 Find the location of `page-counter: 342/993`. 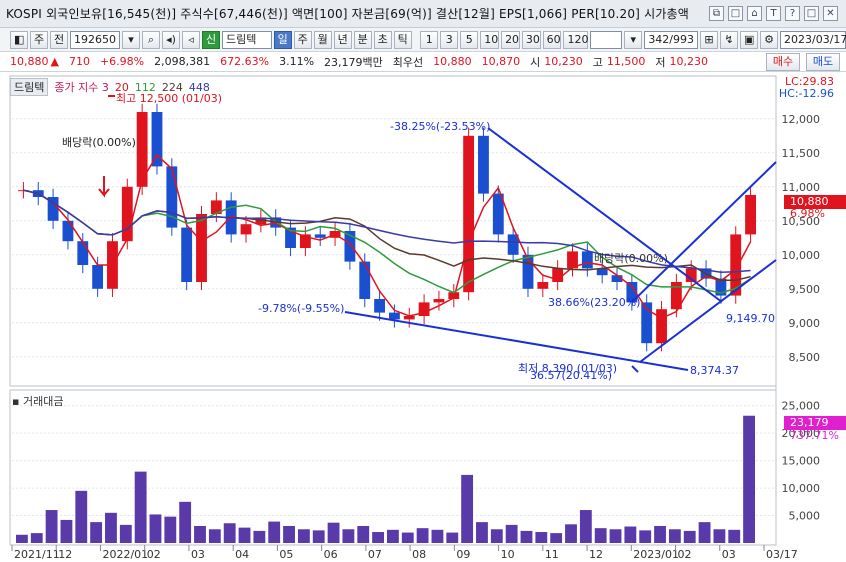

page-counter: 342/993 is located at coordinates (671, 39).